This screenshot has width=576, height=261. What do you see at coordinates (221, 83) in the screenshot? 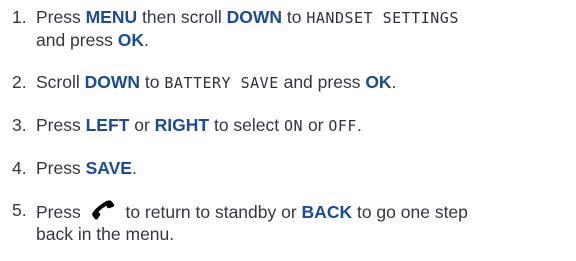
I see `display-text-battery-save: BATTERY SAVE` at bounding box center [221, 83].